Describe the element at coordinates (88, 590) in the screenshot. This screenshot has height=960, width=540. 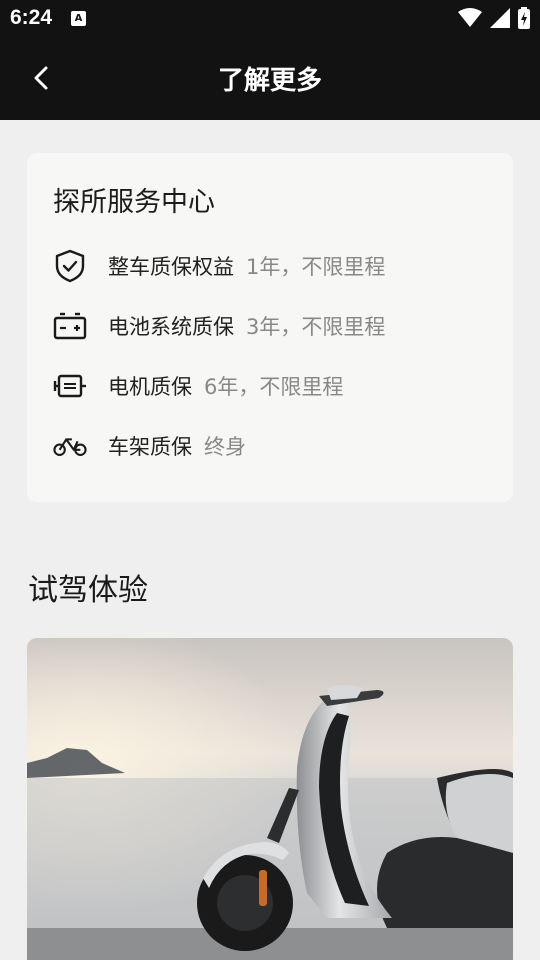
I see `test-ride-title: 试驾体验` at that location.